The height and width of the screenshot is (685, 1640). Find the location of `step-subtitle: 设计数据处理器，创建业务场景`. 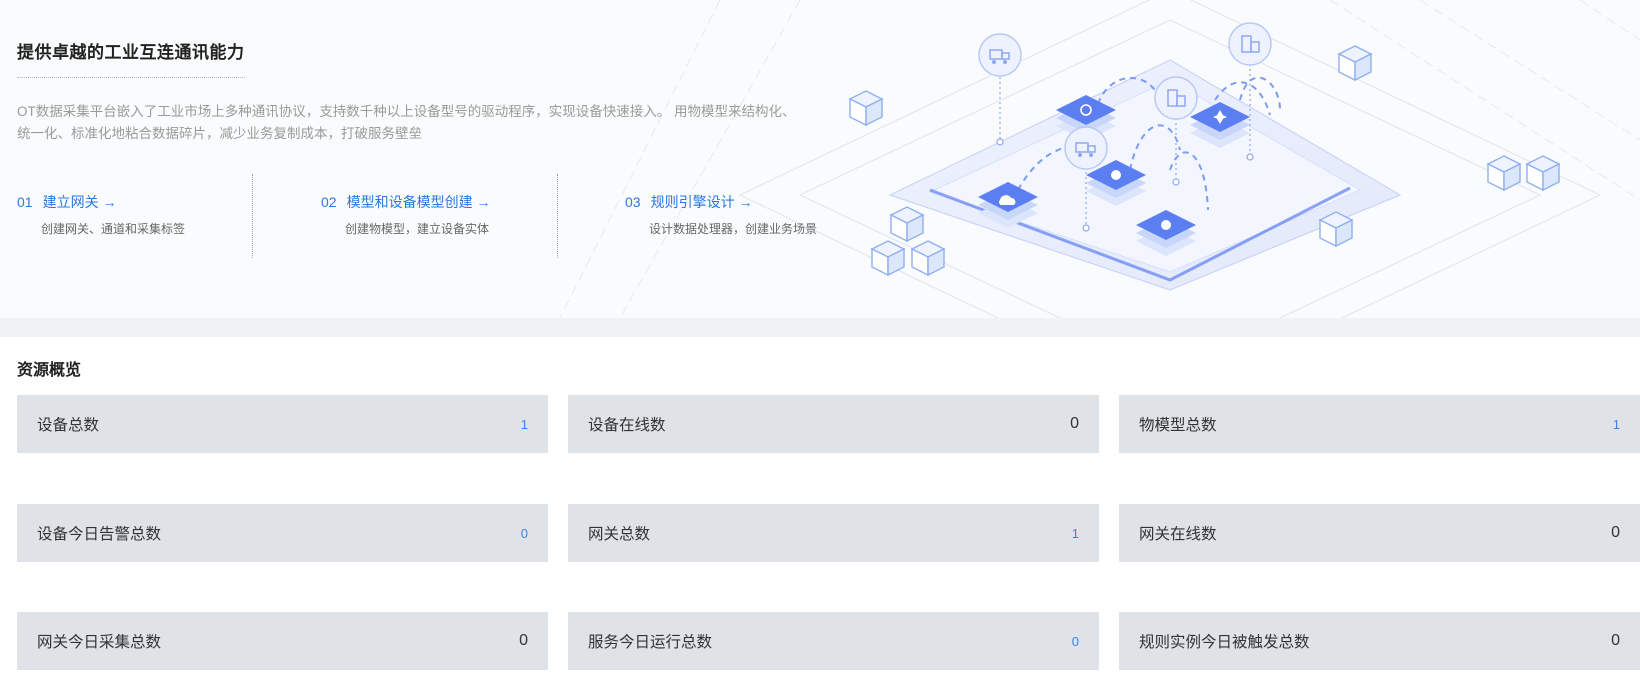

step-subtitle: 设计数据处理器，创建业务场景 is located at coordinates (733, 229).